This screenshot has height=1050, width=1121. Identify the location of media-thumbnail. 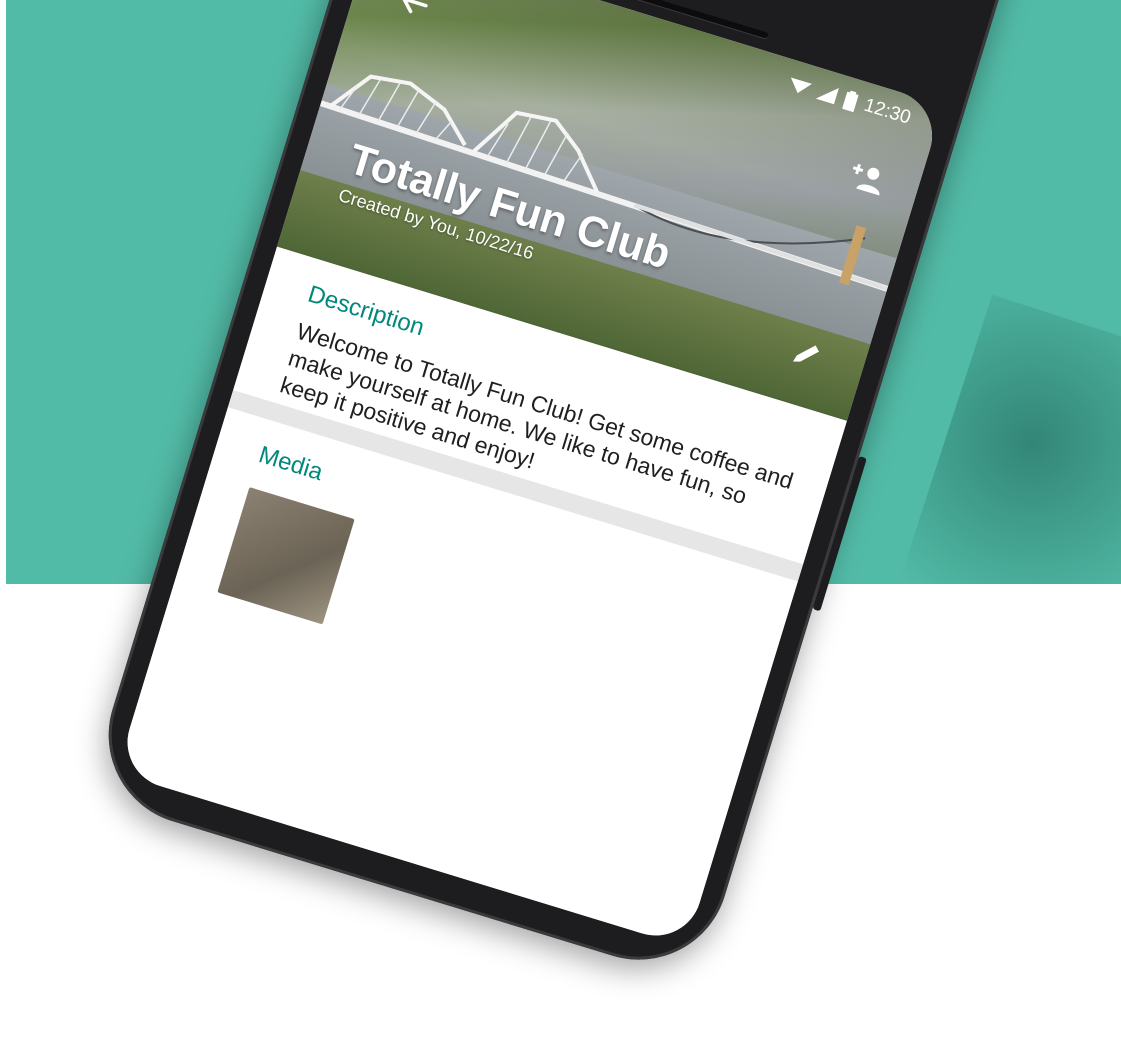
(286, 556).